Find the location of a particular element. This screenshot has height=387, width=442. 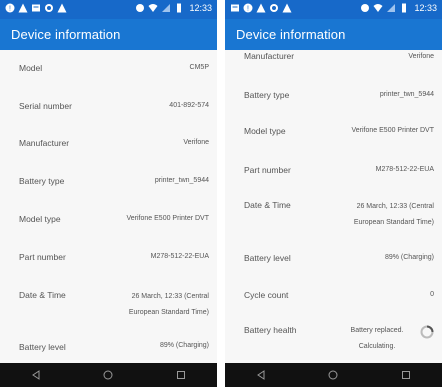

row-value: Battery replaced. Calculating. is located at coordinates (377, 338).